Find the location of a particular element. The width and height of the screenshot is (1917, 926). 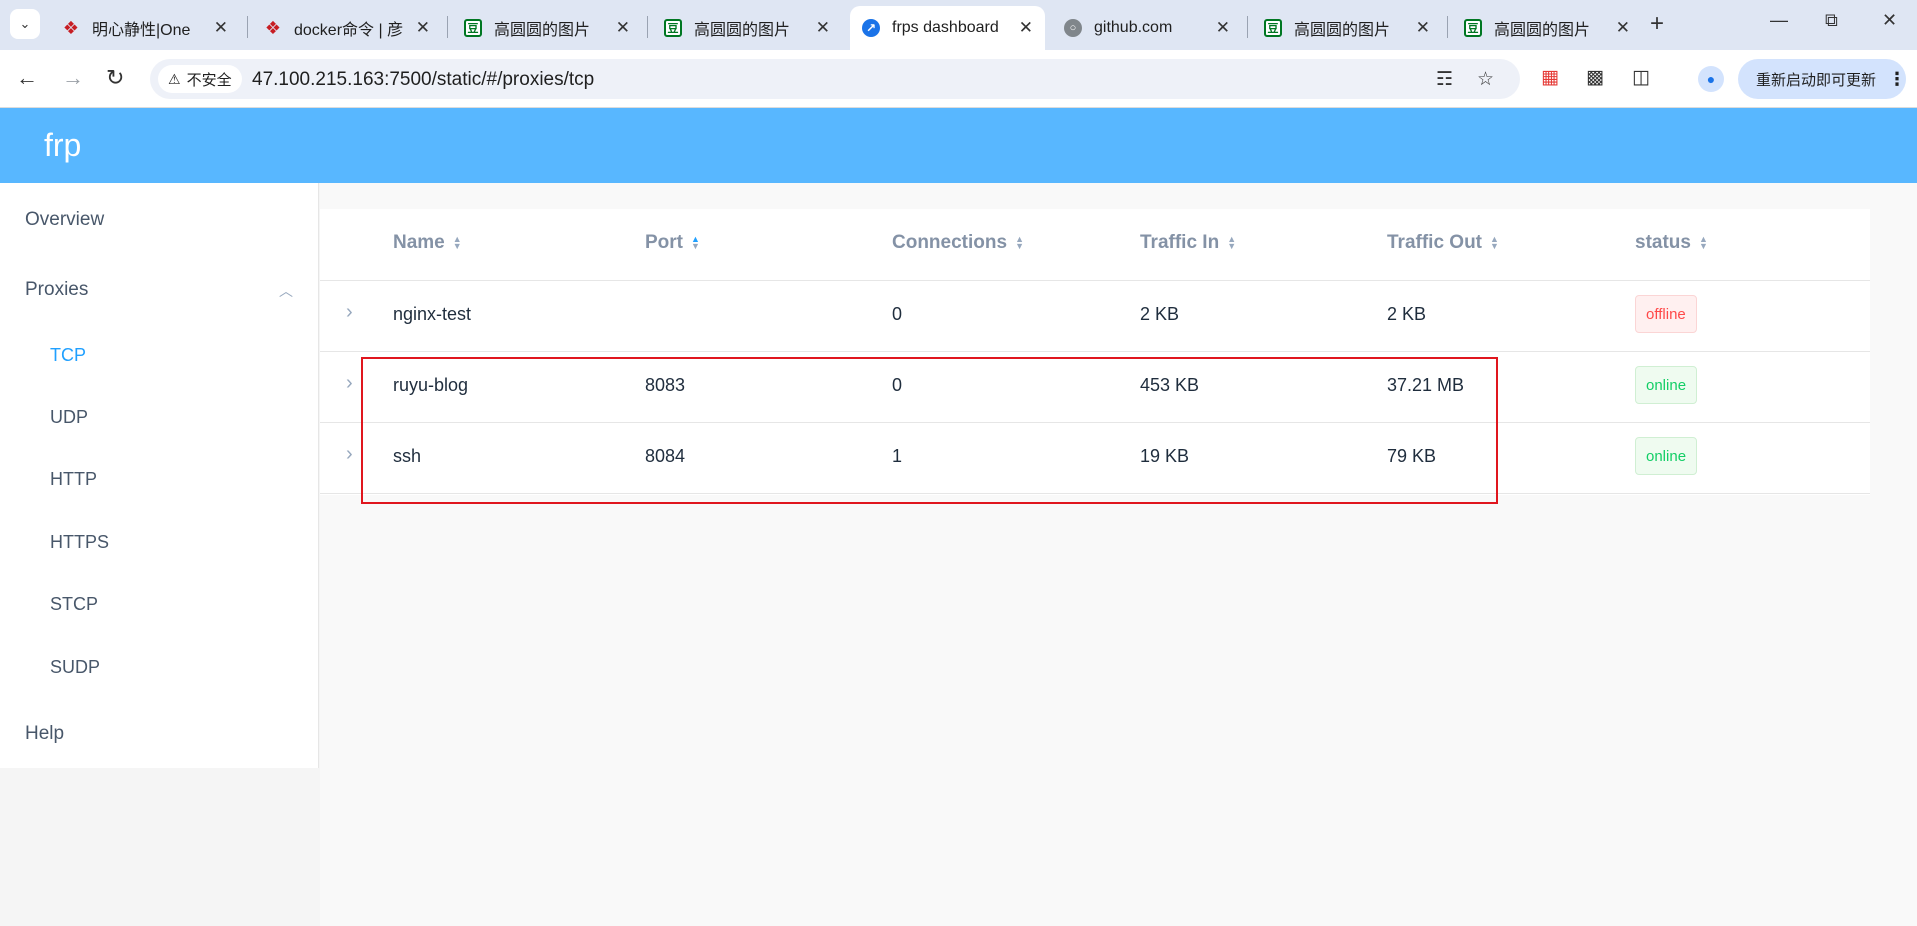

browser-tab: ○ github.com ✕ is located at coordinates (1147, 28).